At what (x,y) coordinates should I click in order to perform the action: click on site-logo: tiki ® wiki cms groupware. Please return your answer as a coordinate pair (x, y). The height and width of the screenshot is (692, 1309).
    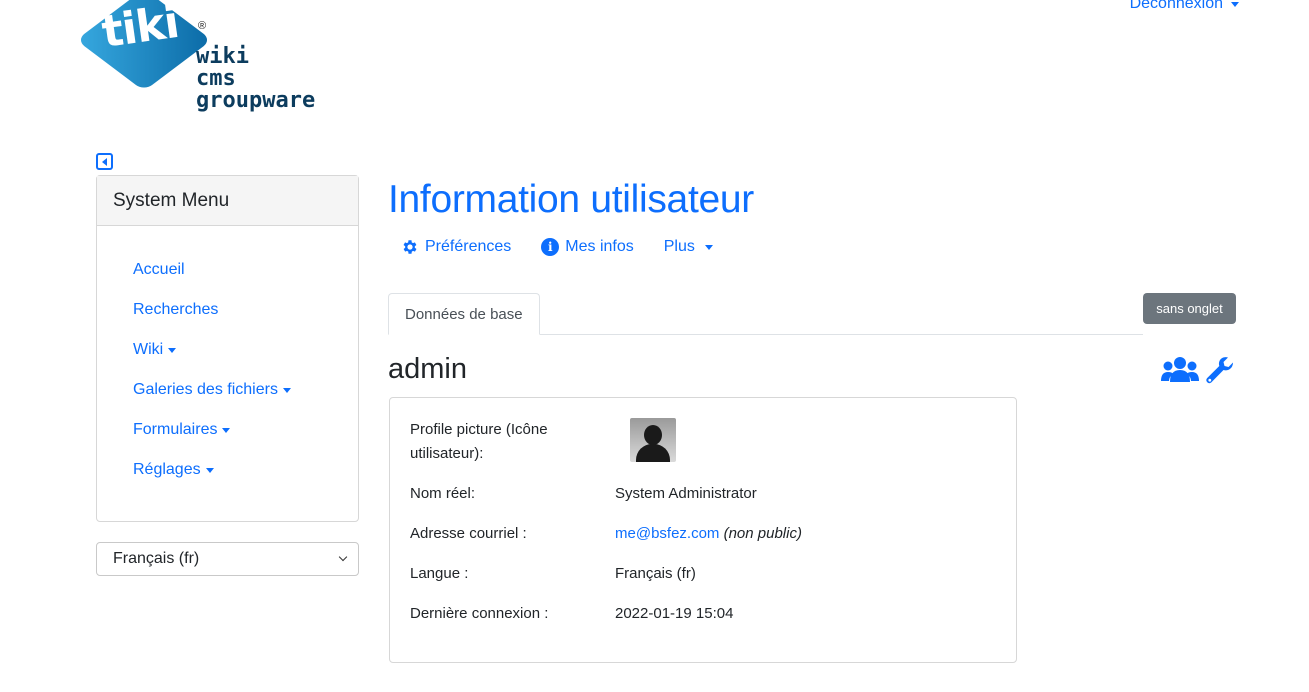
    Looking at the image, I should click on (210, 66).